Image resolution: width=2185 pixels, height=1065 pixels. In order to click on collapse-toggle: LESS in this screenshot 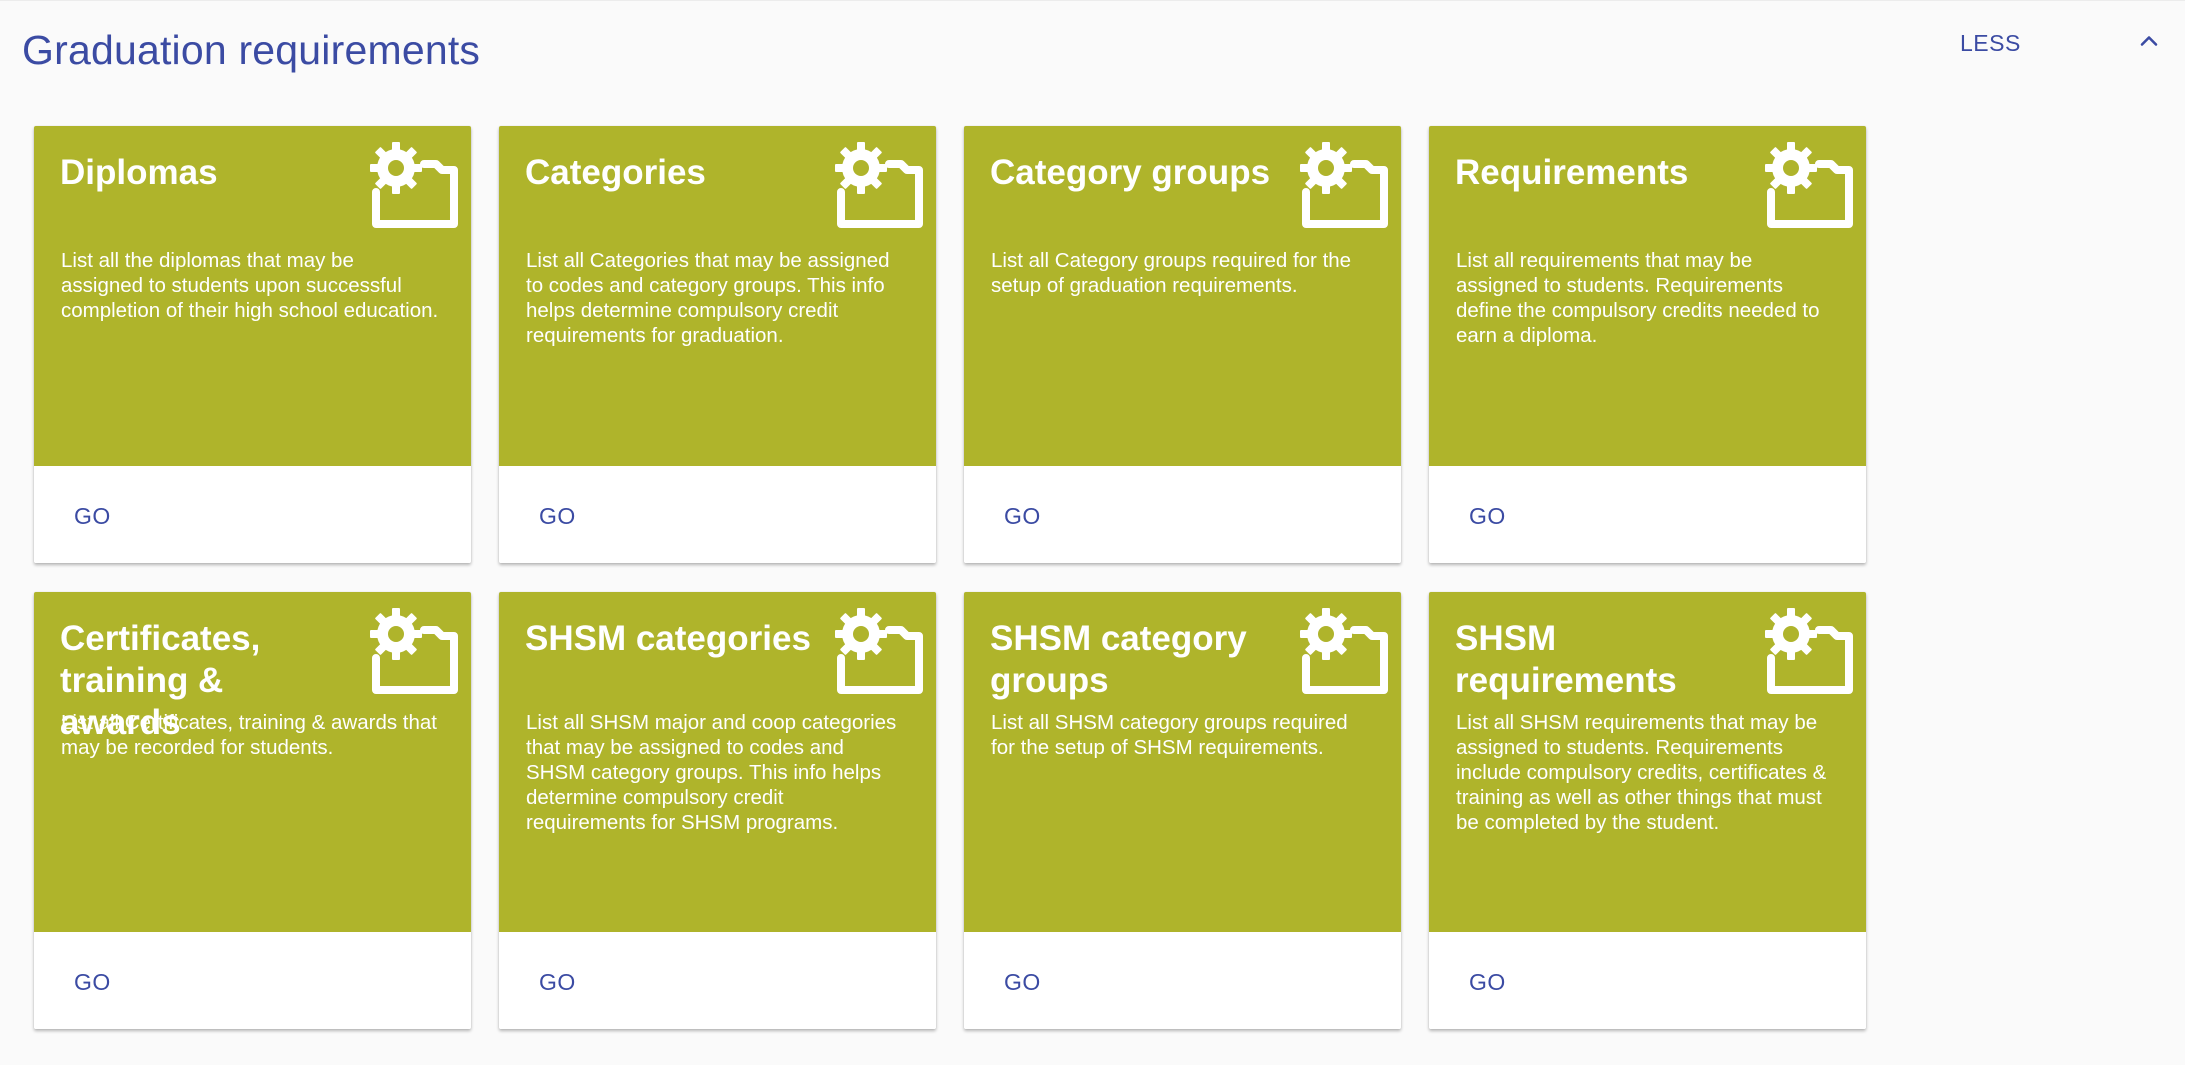, I will do `click(2060, 43)`.